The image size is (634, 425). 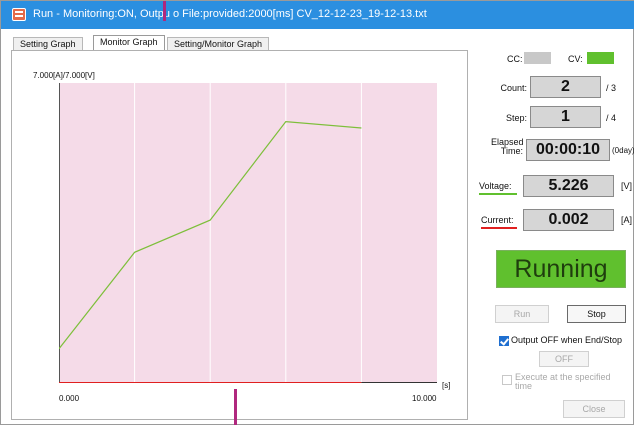 What do you see at coordinates (566, 340) in the screenshot?
I see `output-off-label: Output OFF when End/Stop` at bounding box center [566, 340].